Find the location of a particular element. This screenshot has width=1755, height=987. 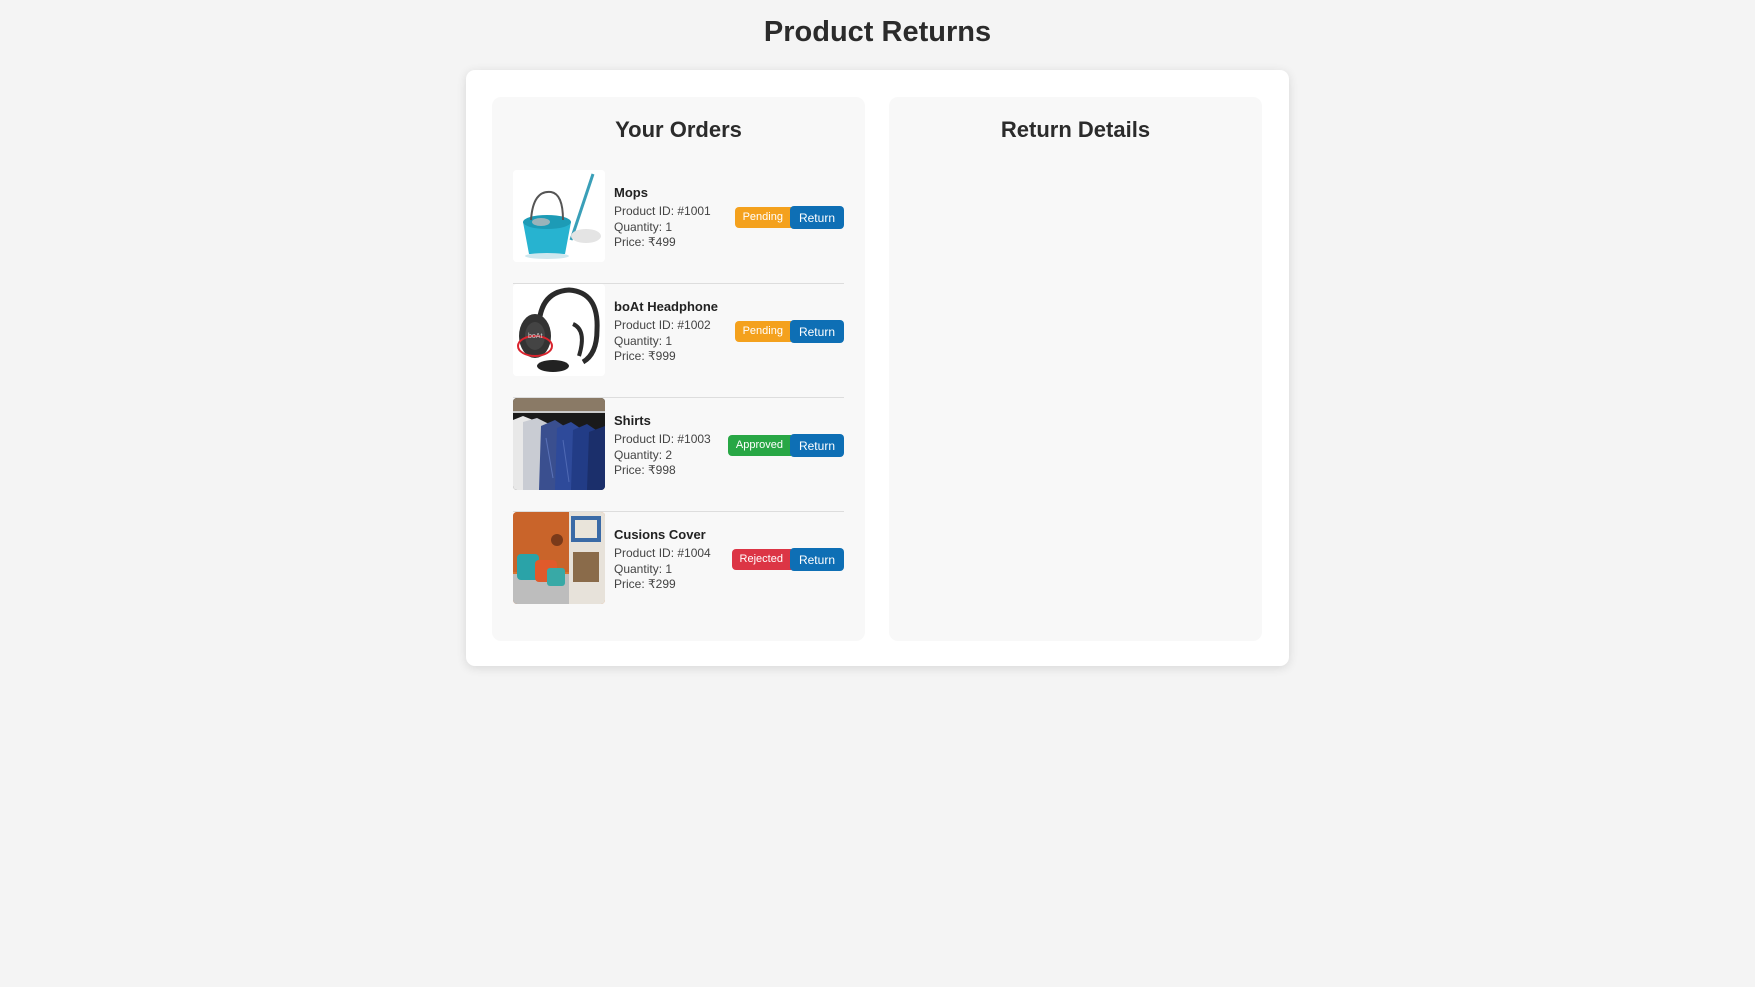

product-id: Product ID: #1002 is located at coordinates (662, 325).